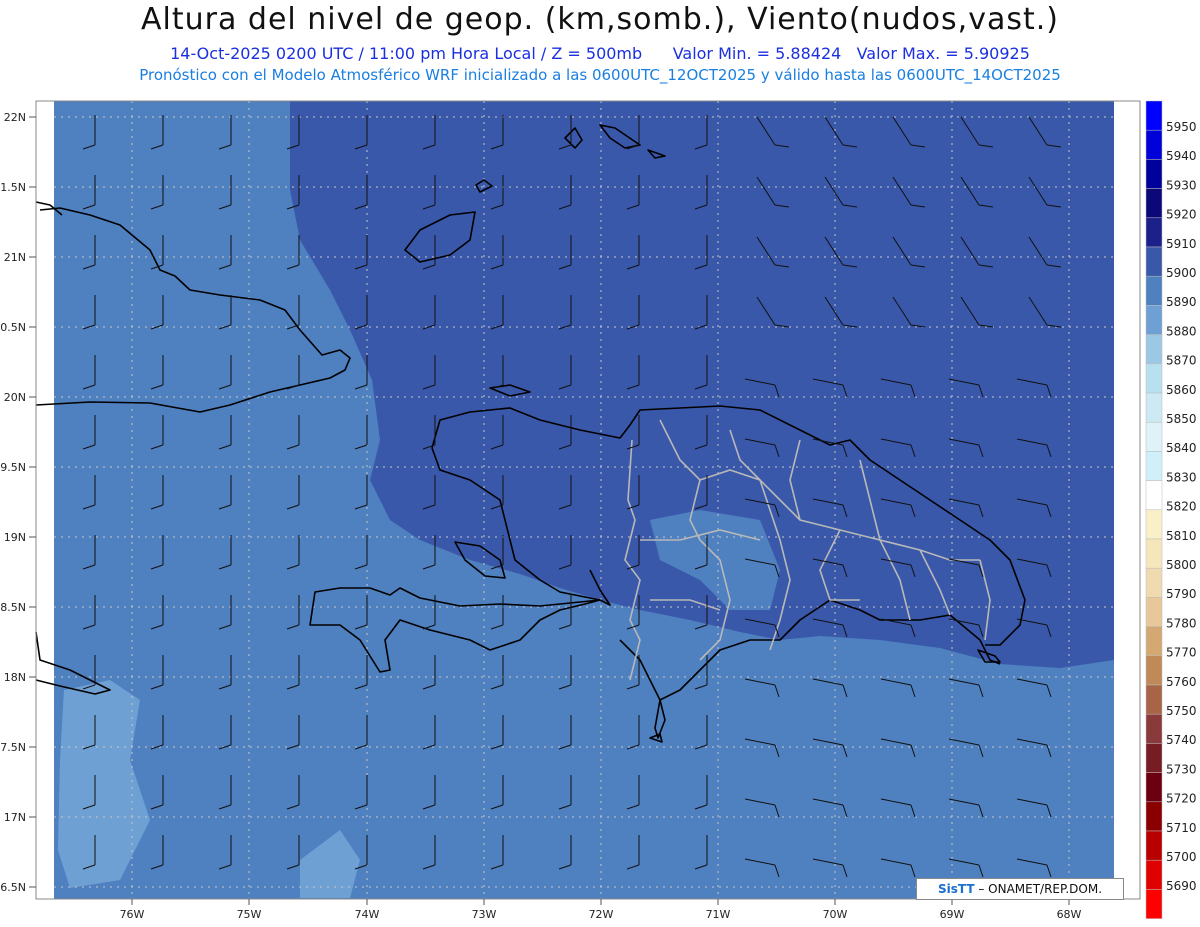 The height and width of the screenshot is (927, 1200). I want to click on colorbar-level-label: 5890, so click(1181, 302).